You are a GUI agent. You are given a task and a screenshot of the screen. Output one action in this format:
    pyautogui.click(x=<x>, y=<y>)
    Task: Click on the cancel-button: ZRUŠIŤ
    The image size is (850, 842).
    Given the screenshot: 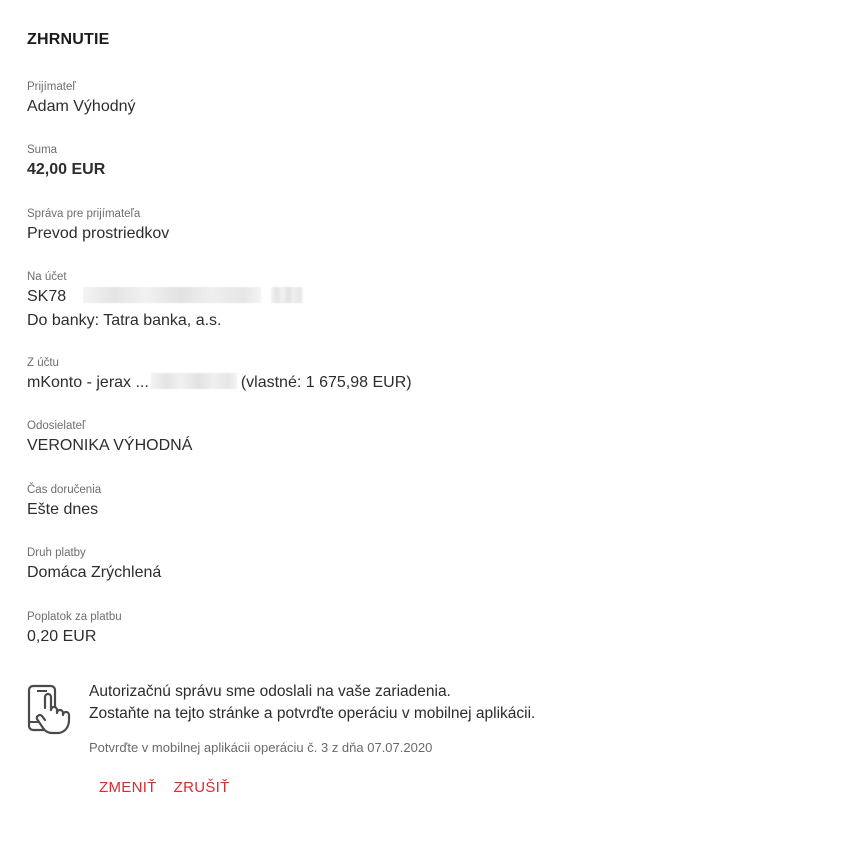 What is the action you would take?
    pyautogui.click(x=202, y=787)
    